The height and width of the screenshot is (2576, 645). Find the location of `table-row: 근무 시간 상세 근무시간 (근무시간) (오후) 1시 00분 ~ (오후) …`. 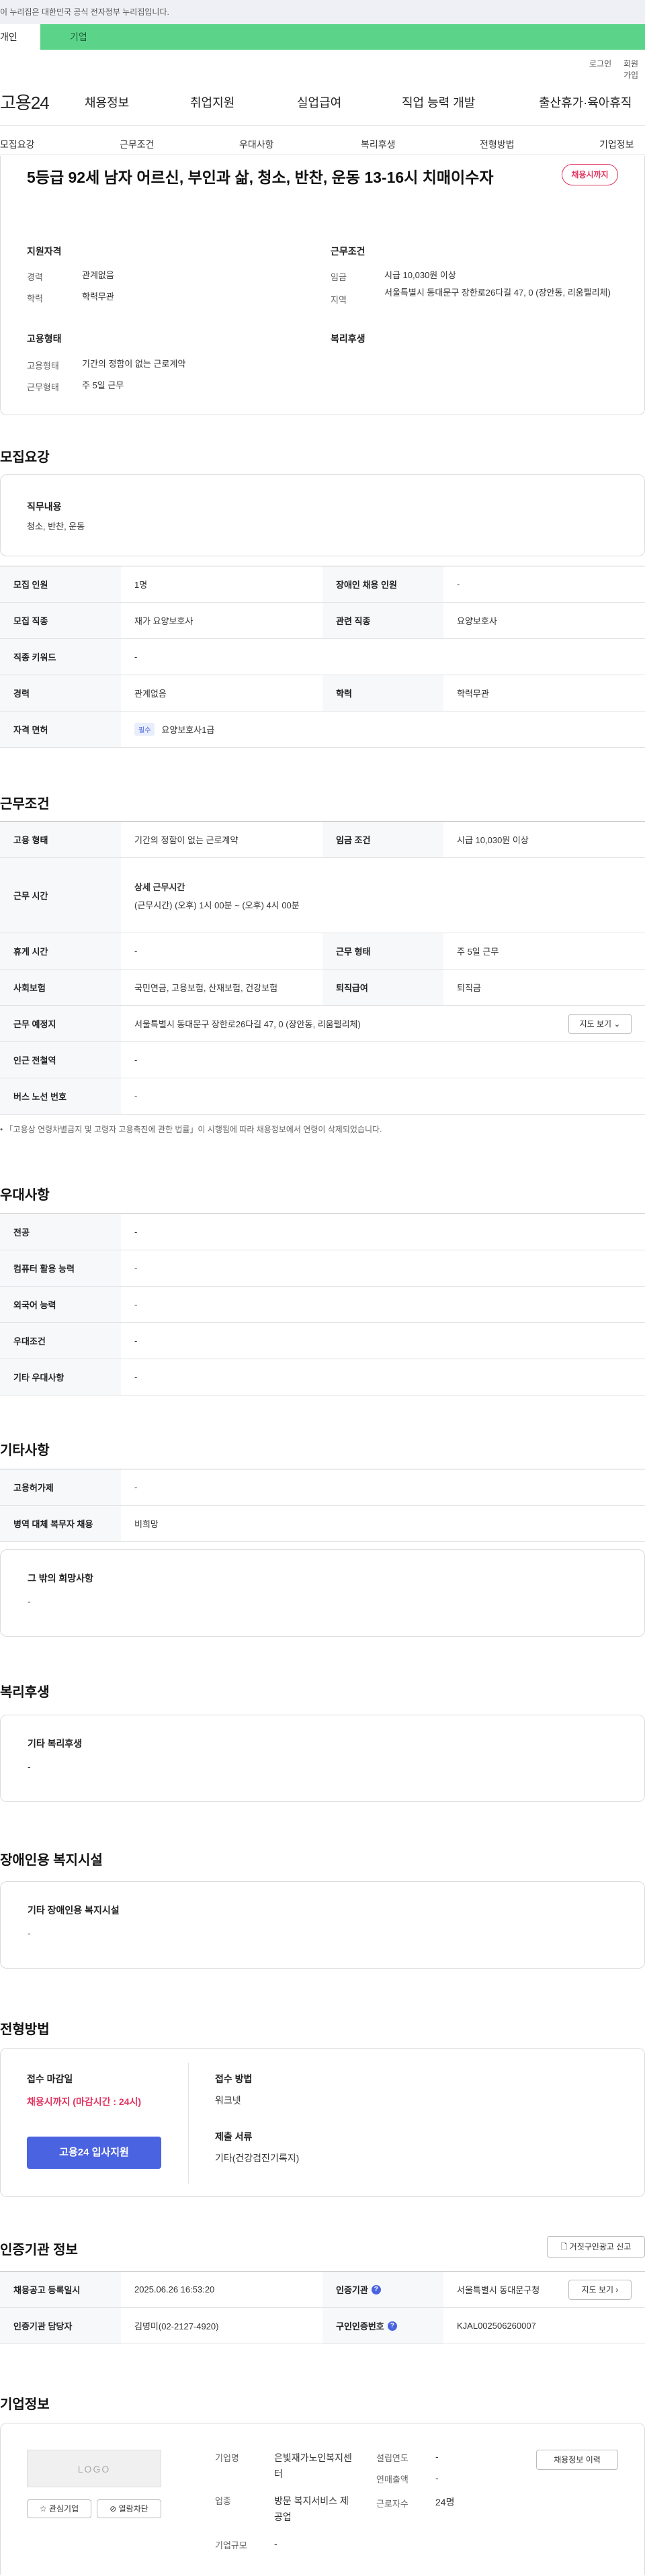

table-row: 근무 시간 상세 근무시간 (근무시간) (오후) 1시 00분 ~ (오후) … is located at coordinates (322, 895).